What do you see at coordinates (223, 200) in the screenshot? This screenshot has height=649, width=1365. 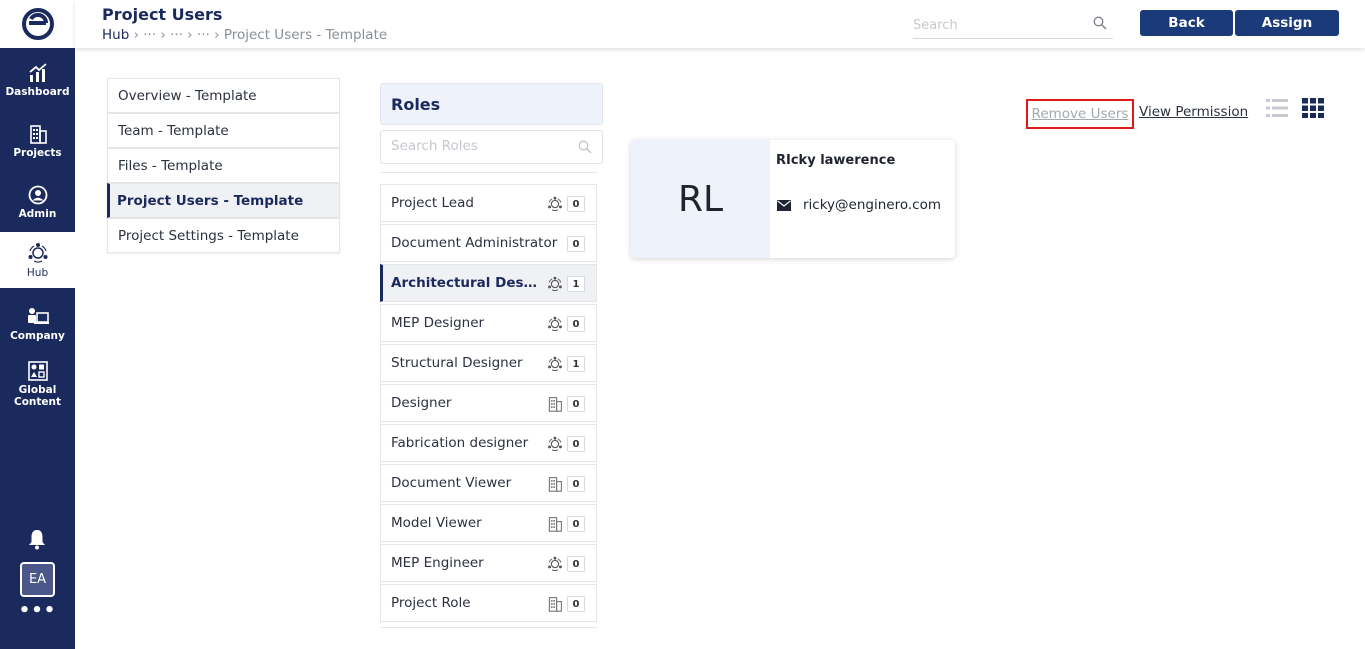 I see `menu-item-project-users: Project Users - Template` at bounding box center [223, 200].